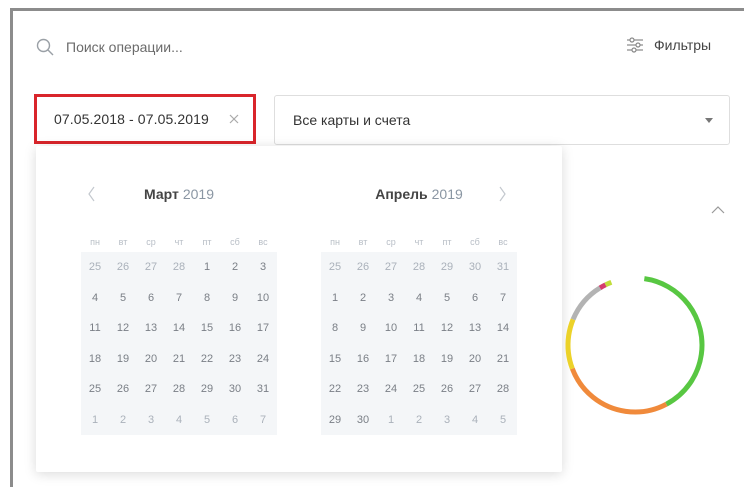 This screenshot has height=487, width=744. What do you see at coordinates (145, 119) in the screenshot?
I see `date-range-field: 07.05.2018 - 07.05.2019` at bounding box center [145, 119].